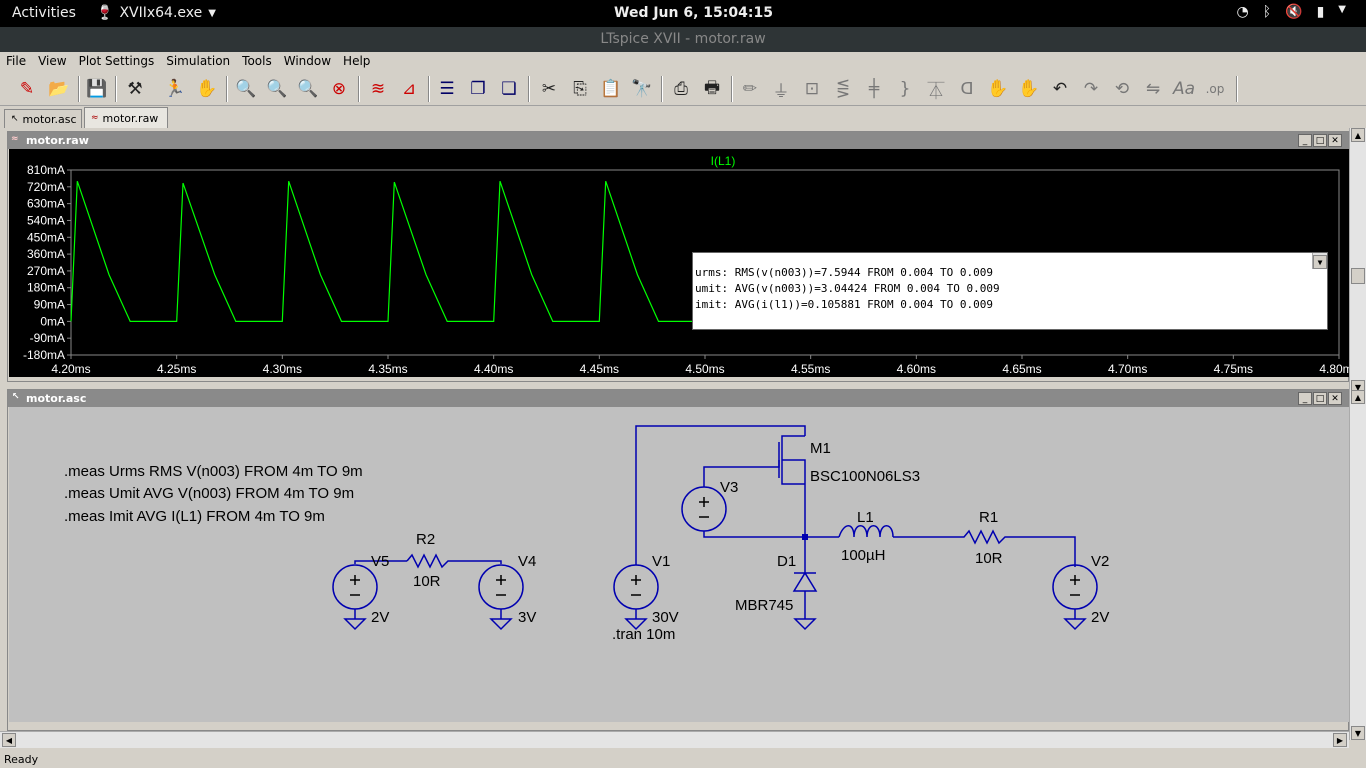 The height and width of the screenshot is (768, 1366). Describe the element at coordinates (175, 89) in the screenshot. I see `run-icon: 🏃` at that location.